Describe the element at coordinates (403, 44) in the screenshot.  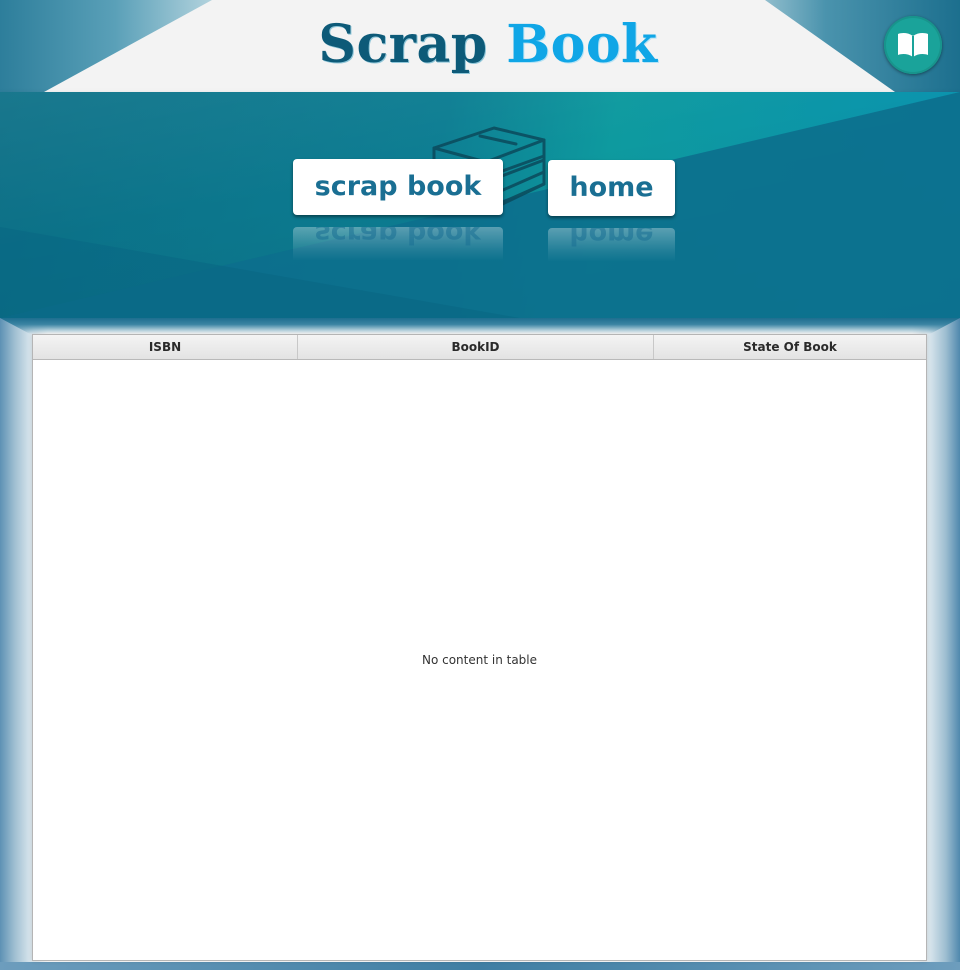
I see `app-title-word-scrap: Scrap` at that location.